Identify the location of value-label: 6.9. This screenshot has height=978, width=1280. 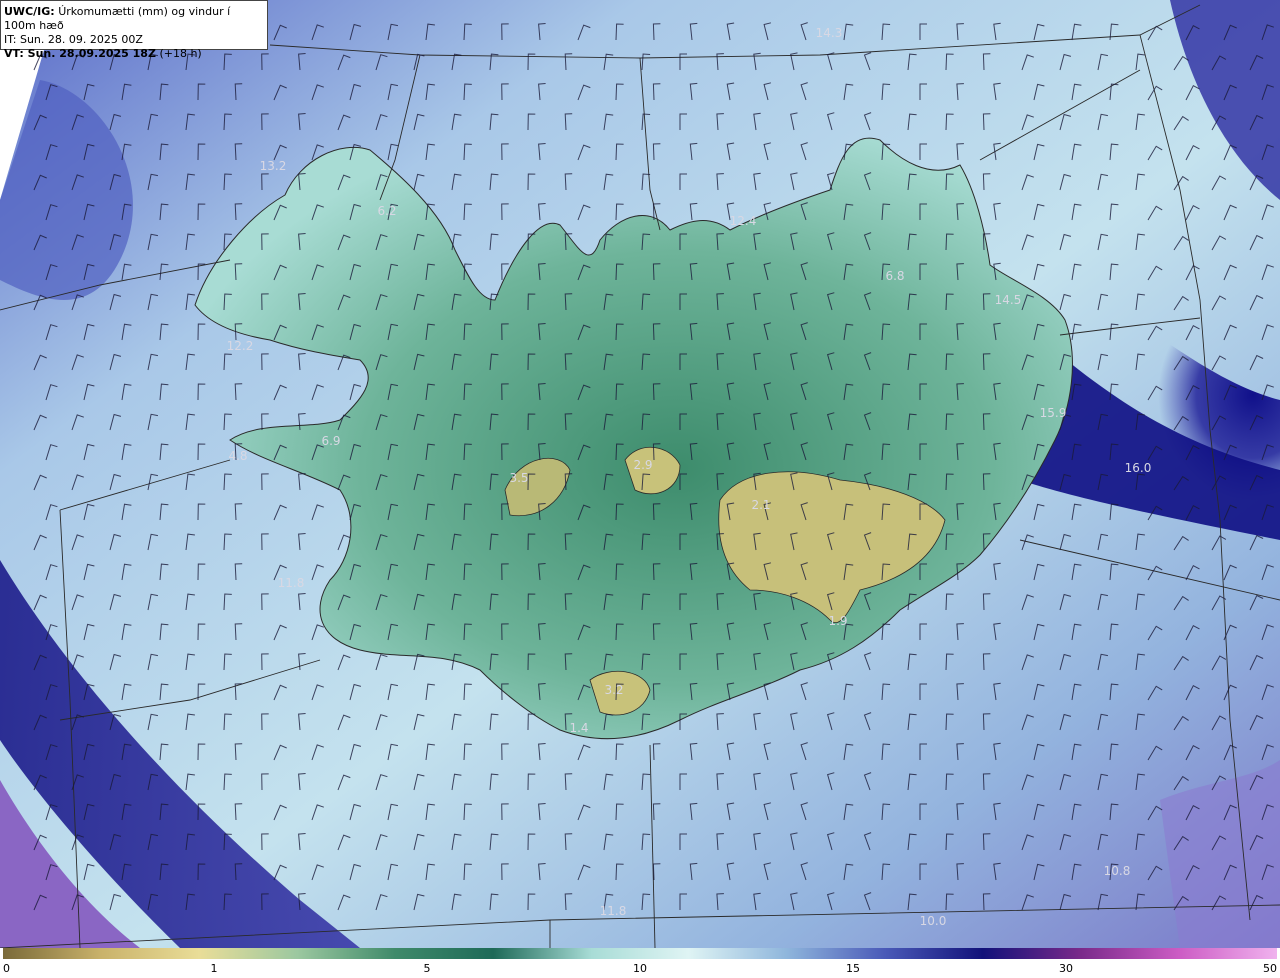
(331, 441).